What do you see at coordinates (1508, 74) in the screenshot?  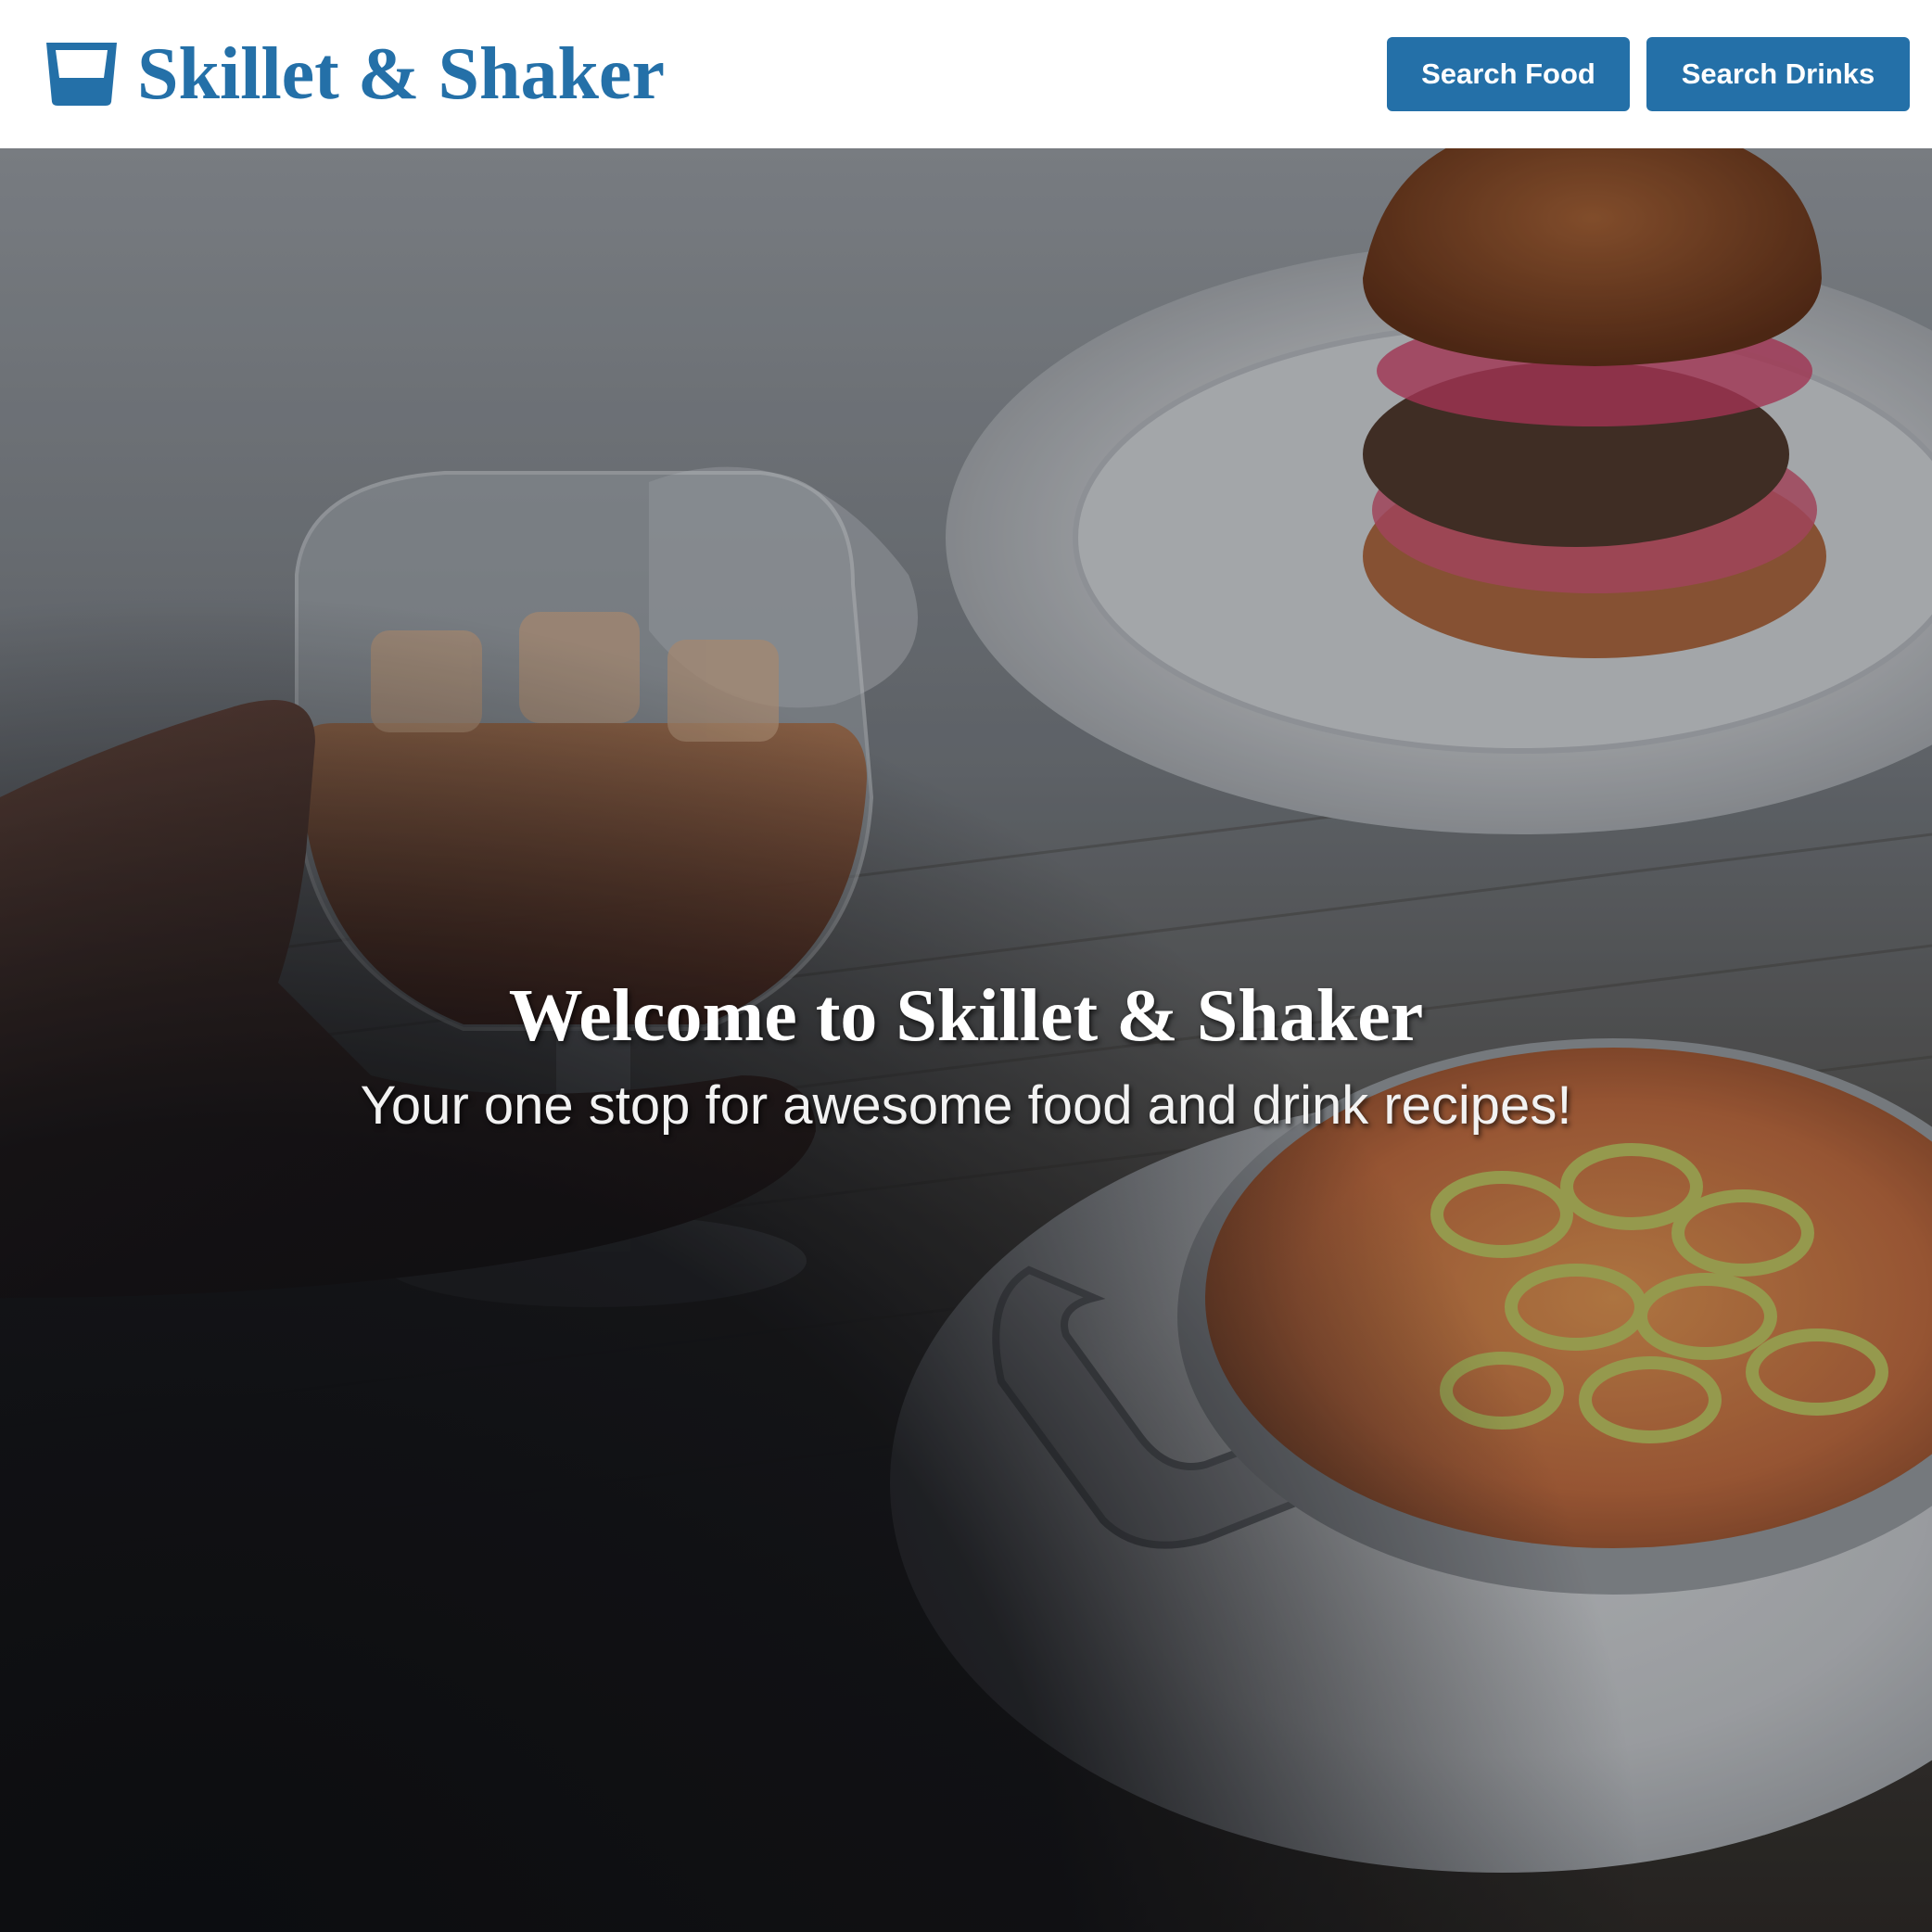 I see `search-food-button: Search Food` at bounding box center [1508, 74].